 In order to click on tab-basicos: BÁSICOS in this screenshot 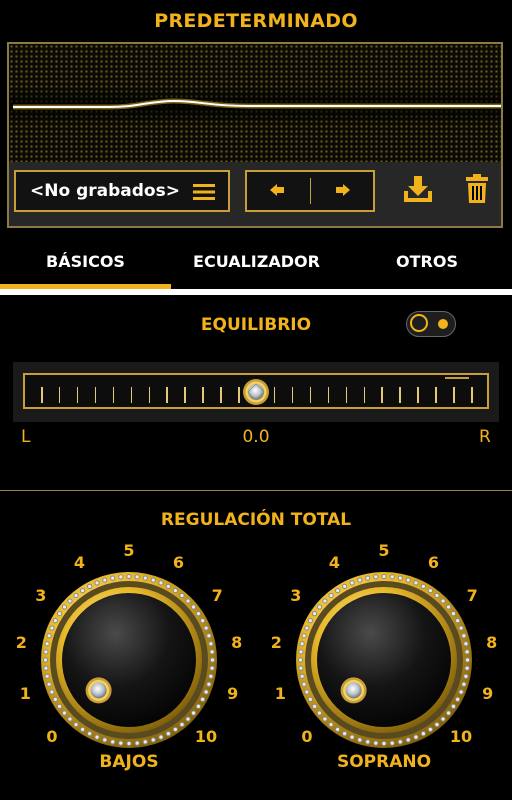, I will do `click(85, 261)`.